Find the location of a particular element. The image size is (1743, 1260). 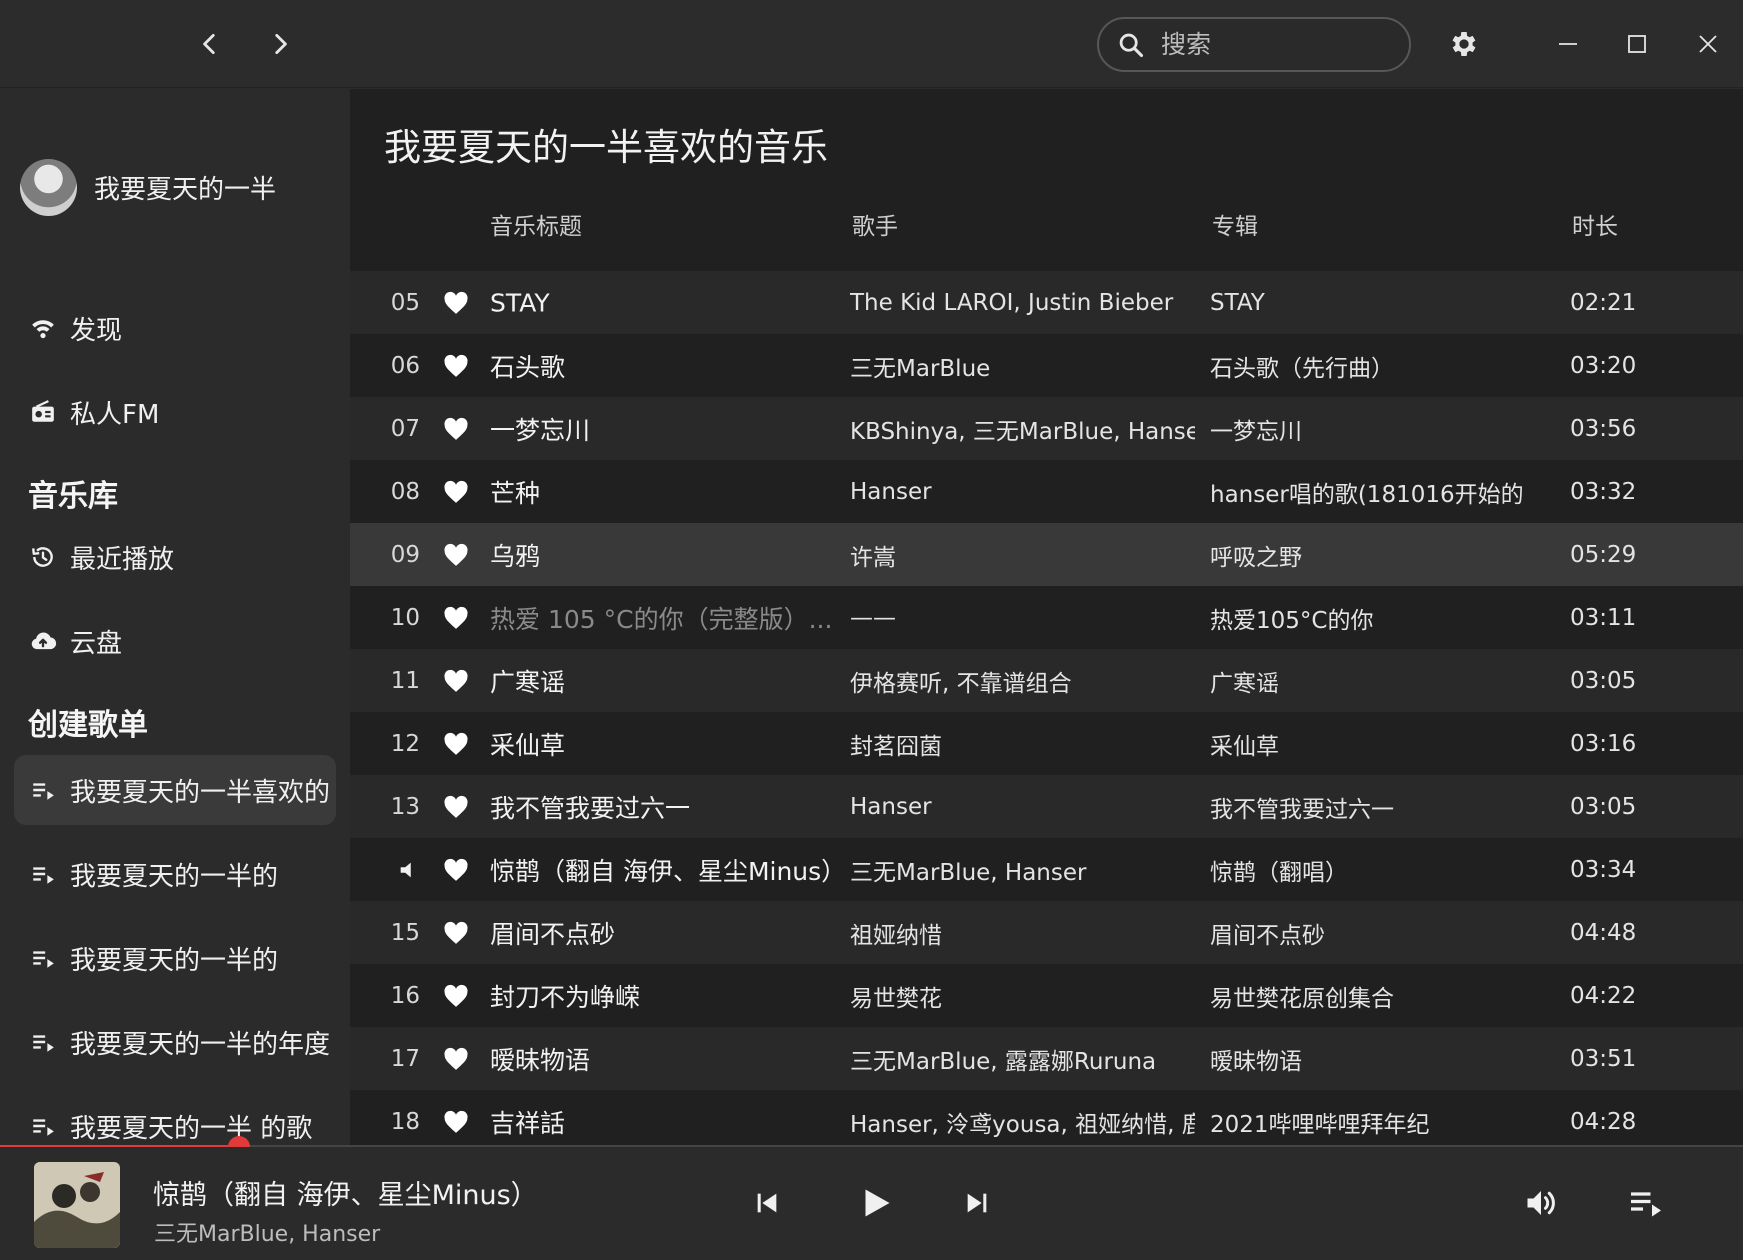

track-duration: 03:32 is located at coordinates (1603, 491).